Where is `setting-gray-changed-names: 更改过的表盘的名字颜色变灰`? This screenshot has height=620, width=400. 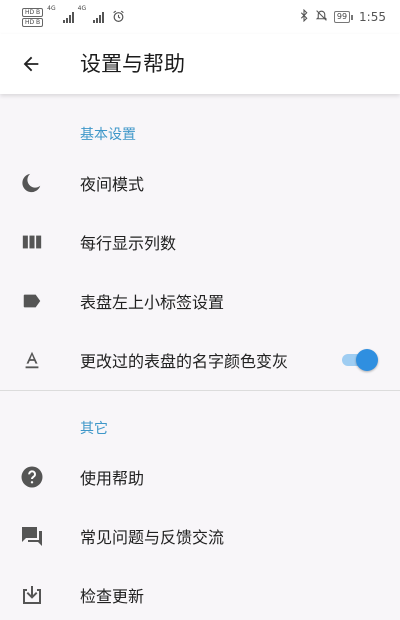 setting-gray-changed-names: 更改过的表盘的名字颜色变灰 is located at coordinates (200, 360).